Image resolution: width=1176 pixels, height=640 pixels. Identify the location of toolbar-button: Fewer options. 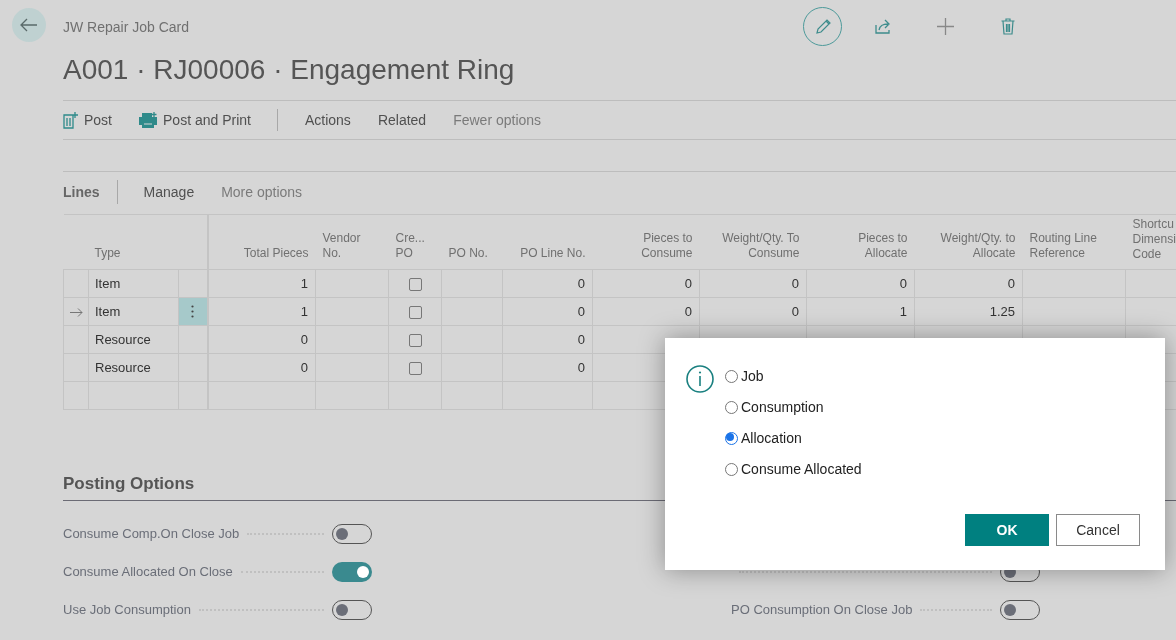
(497, 120).